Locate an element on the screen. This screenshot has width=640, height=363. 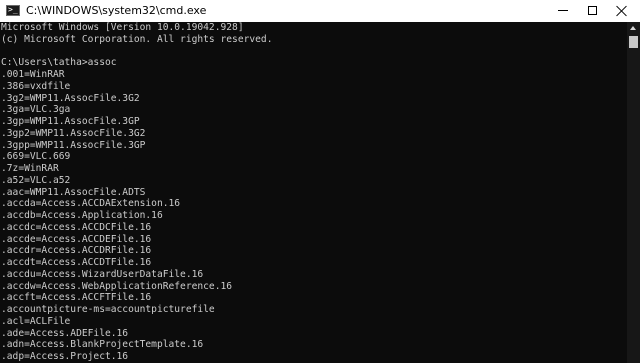
console-line: .001=WinRAR is located at coordinates (33, 74).